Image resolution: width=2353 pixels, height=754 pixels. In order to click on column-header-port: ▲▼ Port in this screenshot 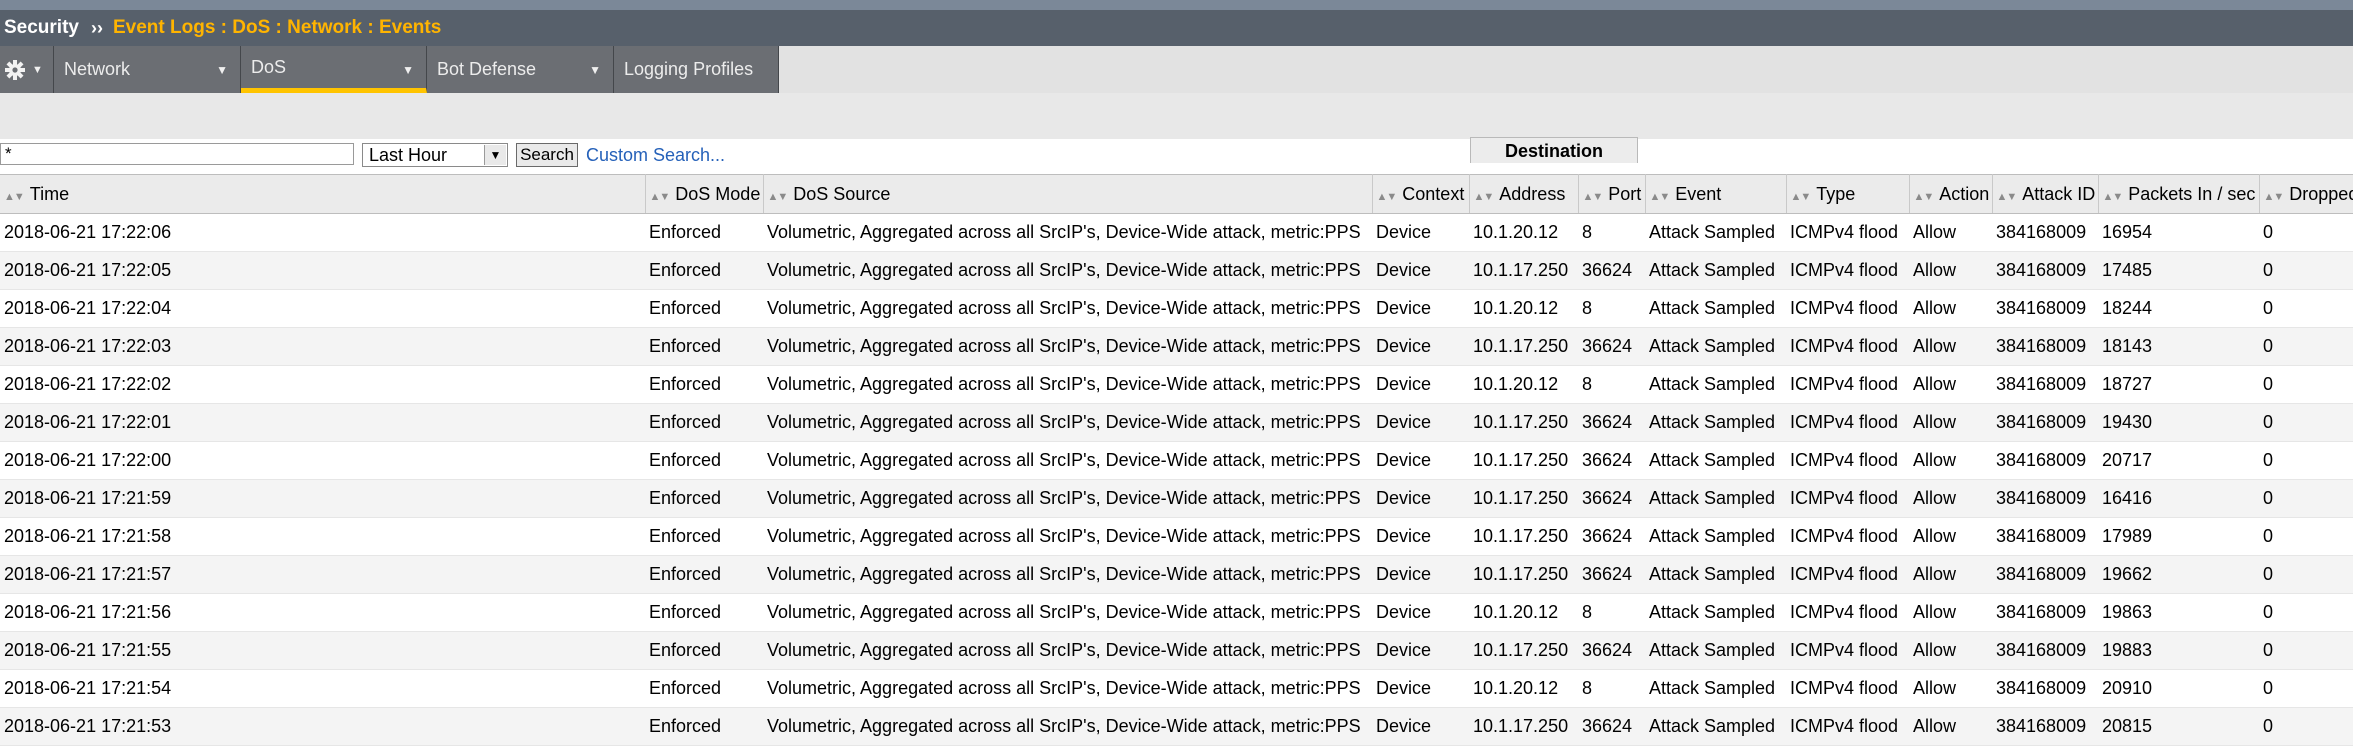, I will do `click(1612, 194)`.